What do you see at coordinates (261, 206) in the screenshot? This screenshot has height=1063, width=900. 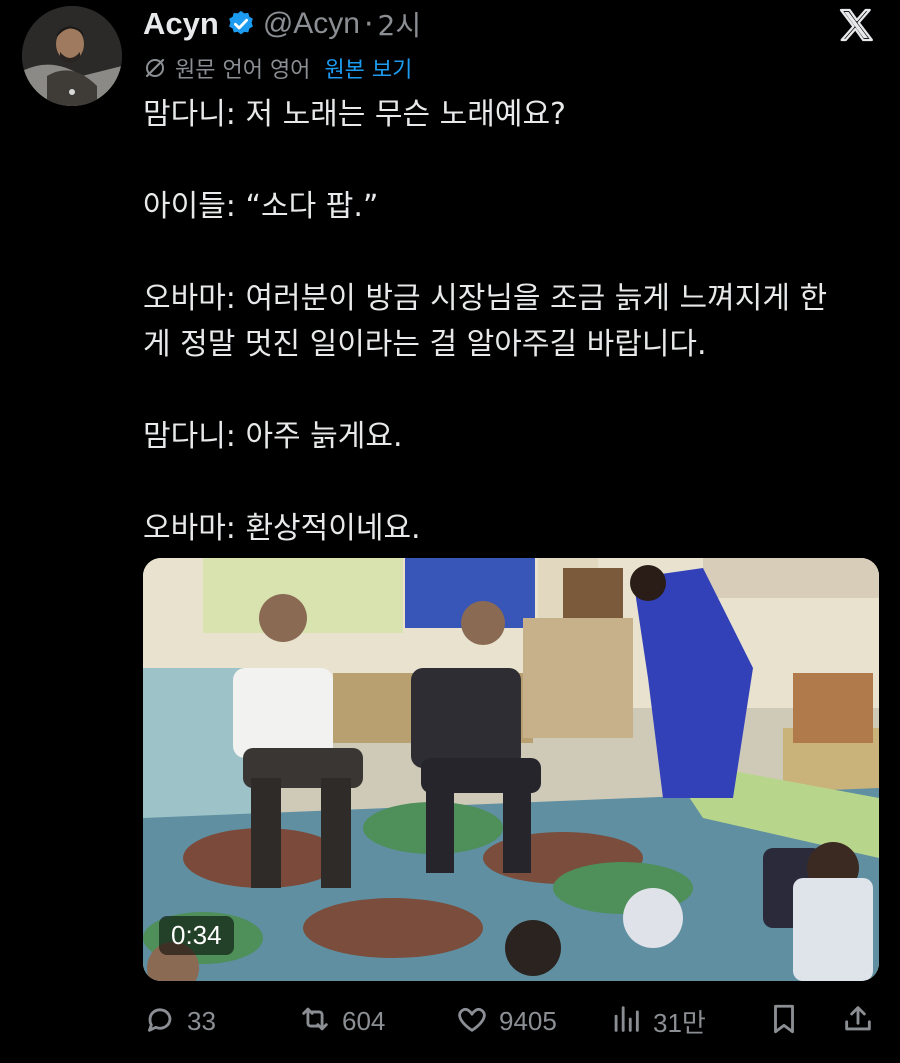 I see `tweet-line: 아이들: “소다 팝.”` at bounding box center [261, 206].